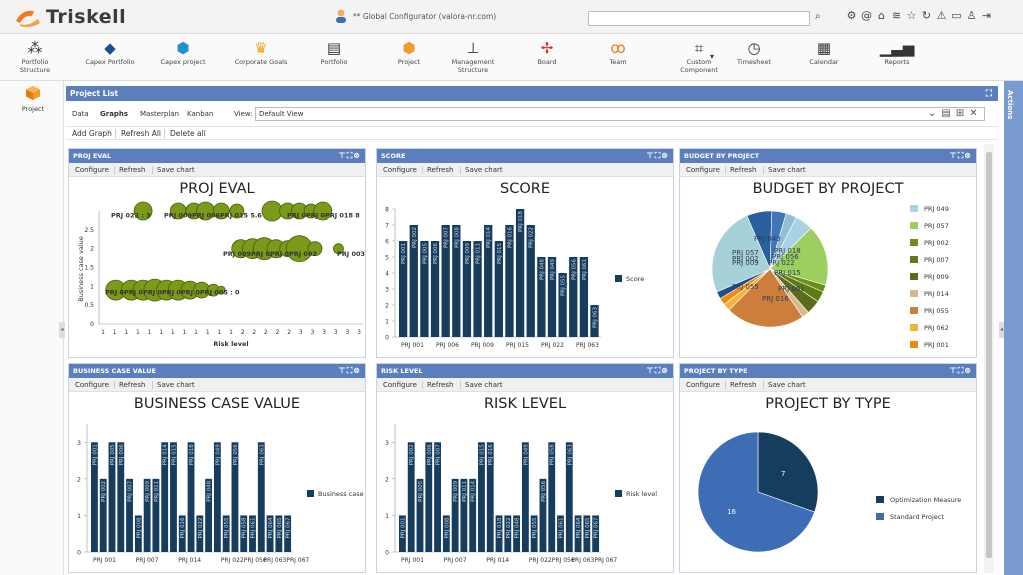  What do you see at coordinates (699, 56) in the screenshot?
I see `toolbar-item-custom-component: ⌗ Custom Component` at bounding box center [699, 56].